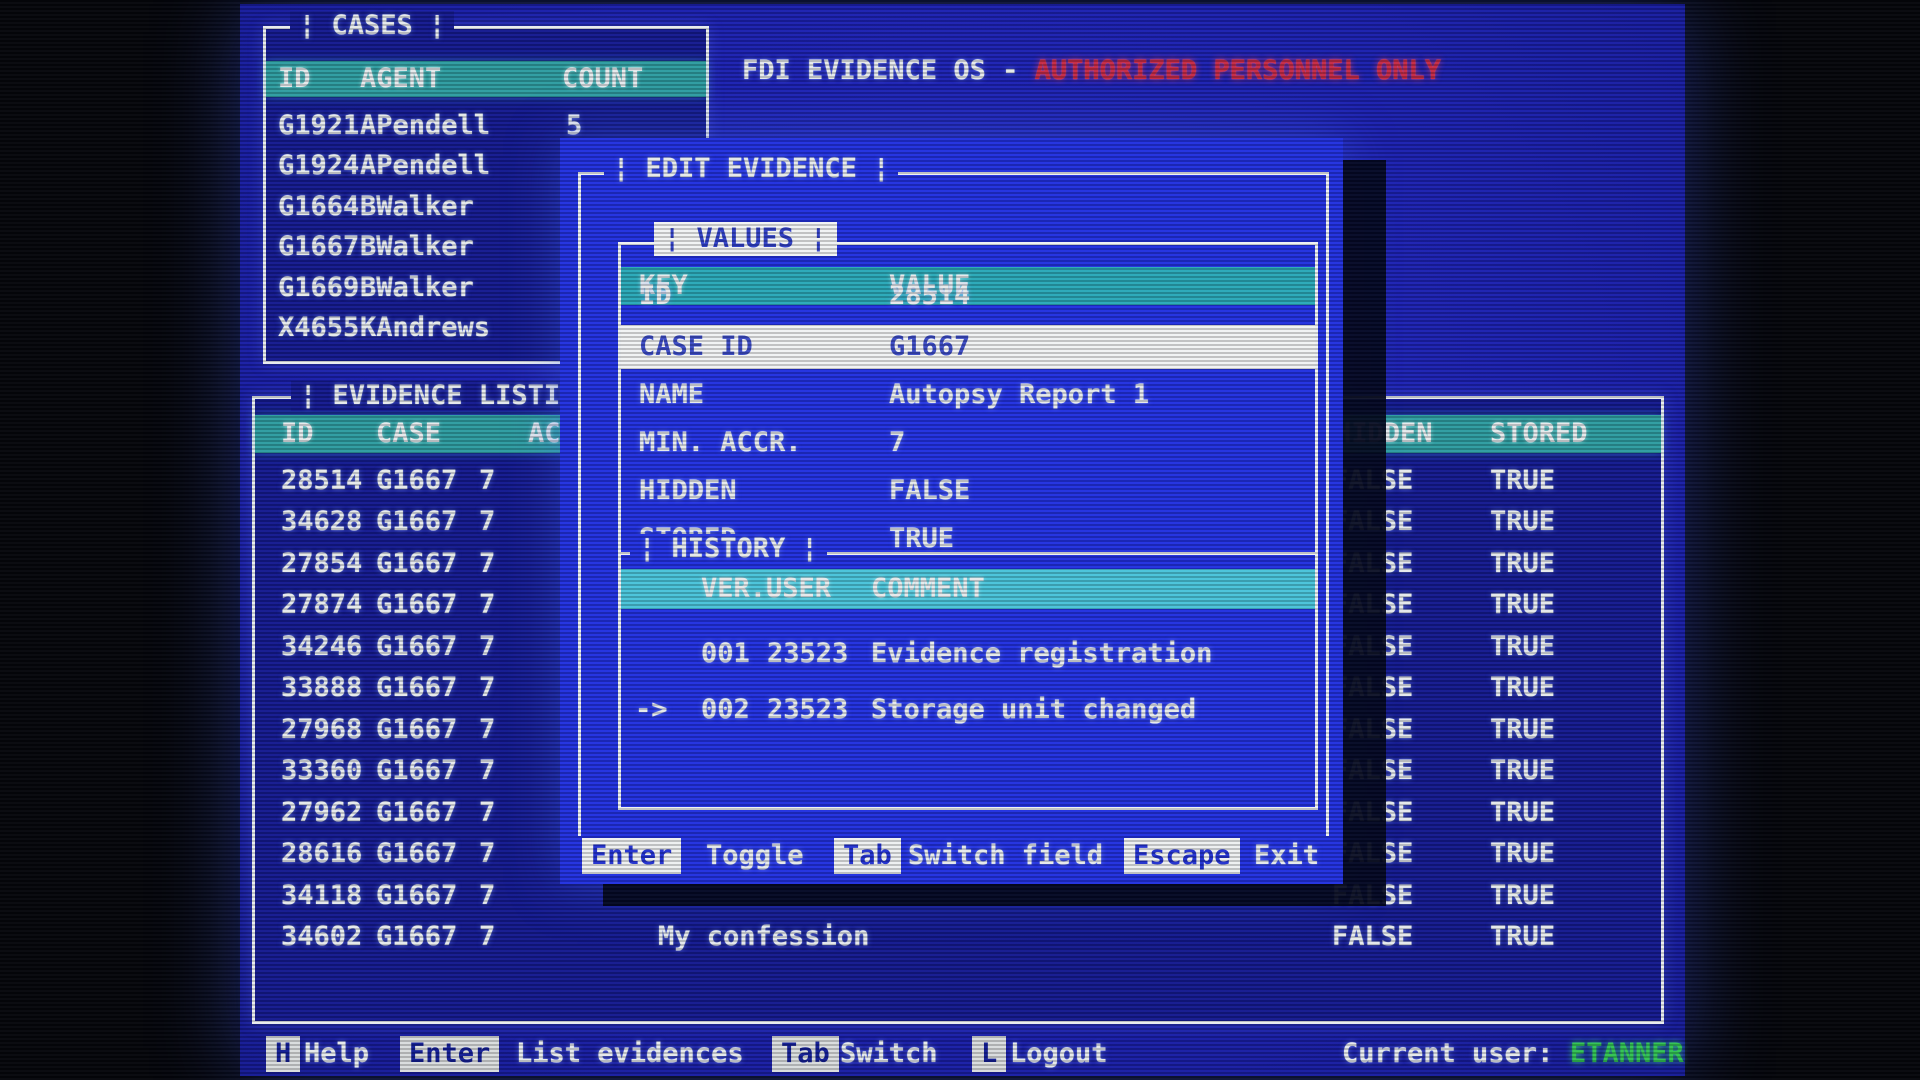 The height and width of the screenshot is (1080, 1920). What do you see at coordinates (630, 1053) in the screenshot?
I see `list-evidences-label: List evidences` at bounding box center [630, 1053].